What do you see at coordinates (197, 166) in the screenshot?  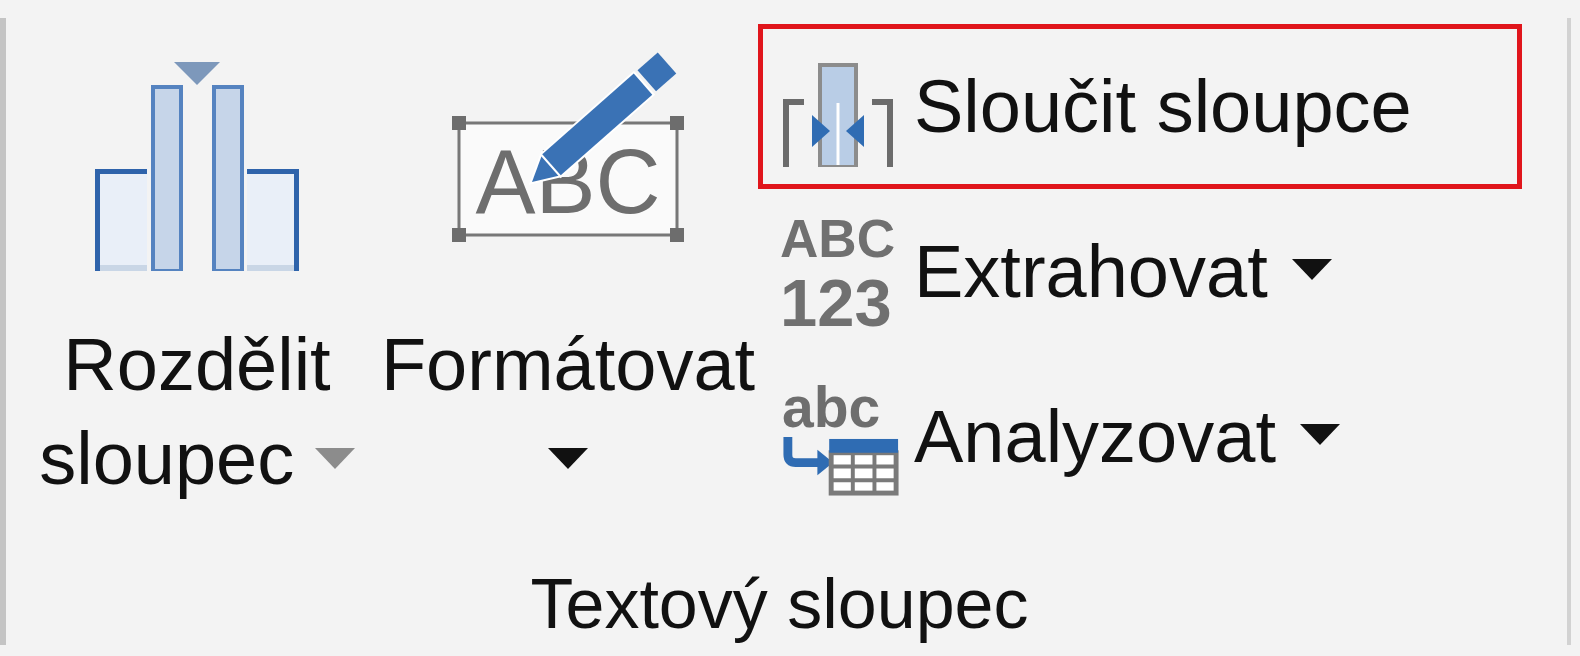 I see `columns-icon` at bounding box center [197, 166].